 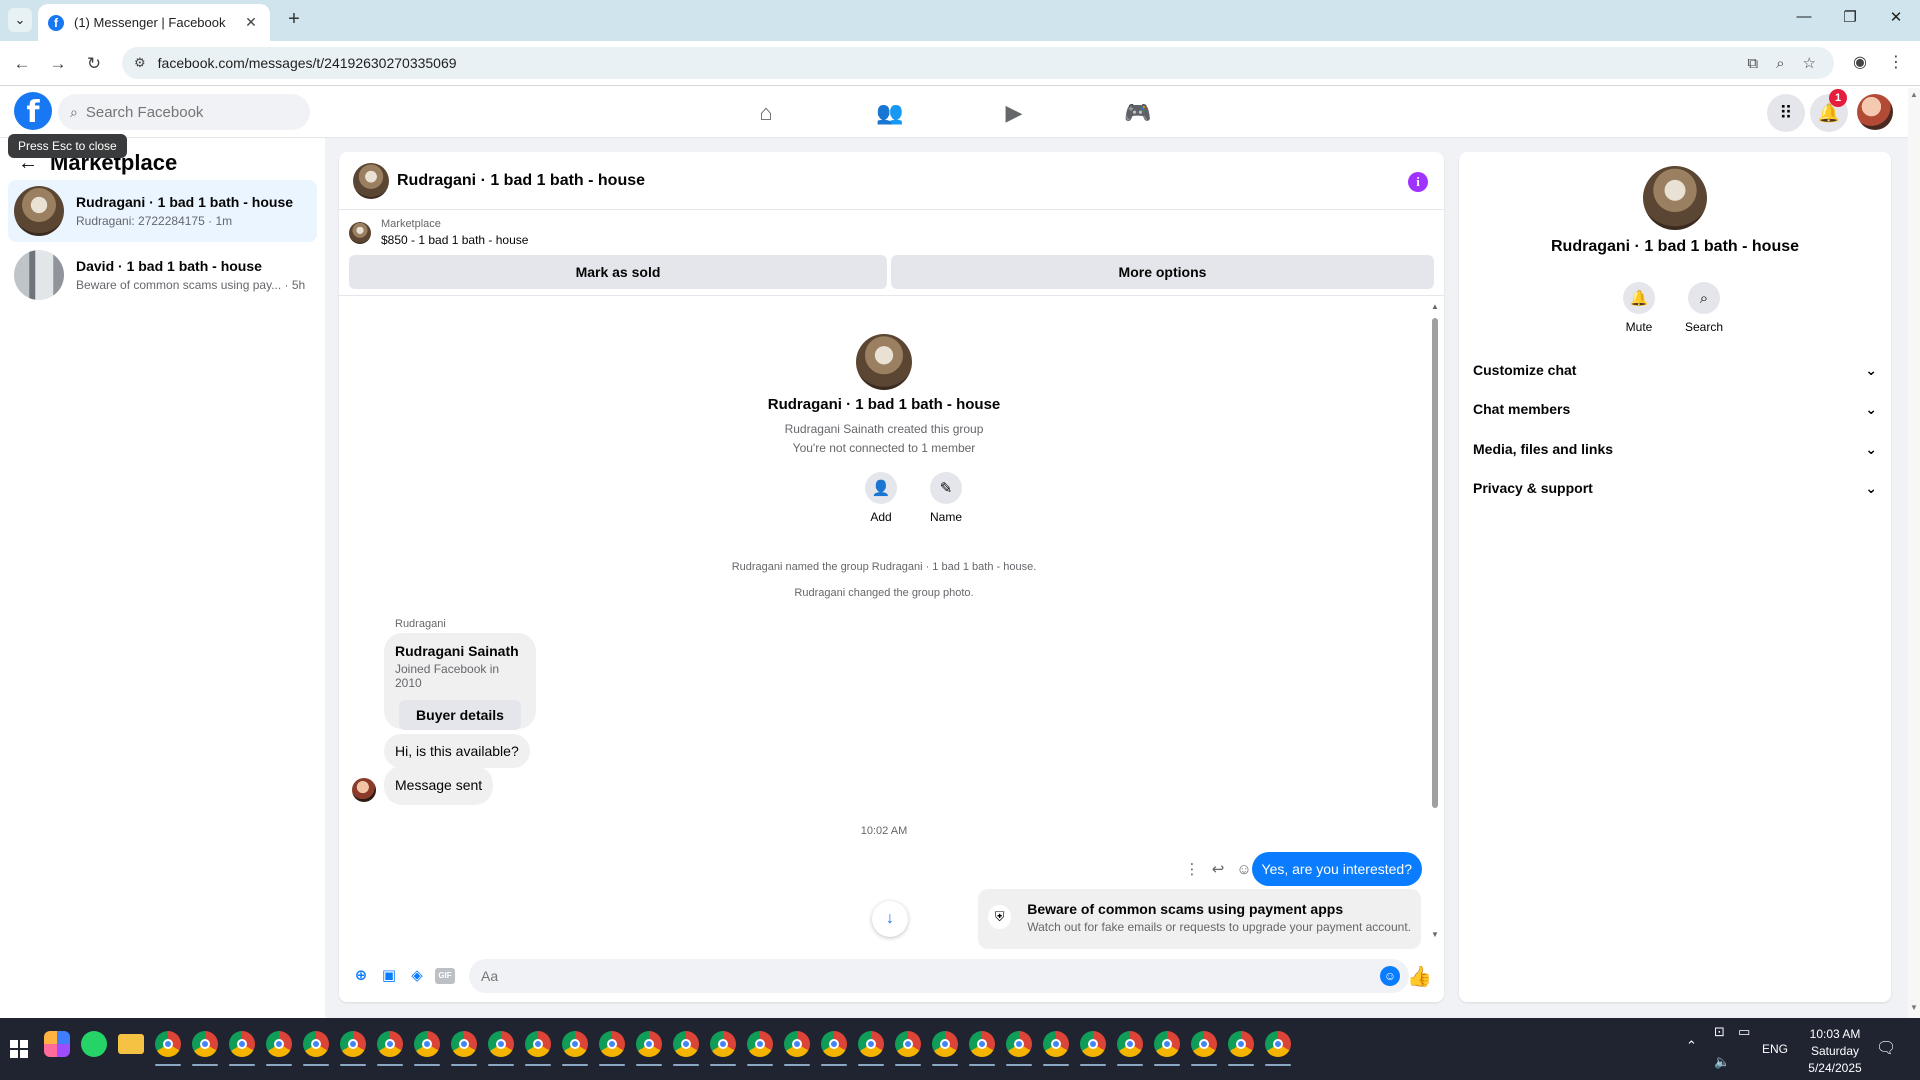 I want to click on facebook-logo-icon: f, so click(x=33, y=111).